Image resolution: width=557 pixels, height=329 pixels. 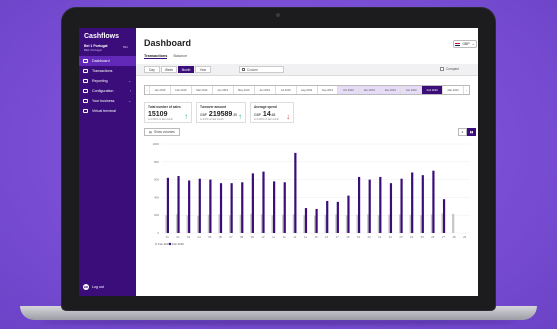 I want to click on avatar: BEI, so click(x=86, y=287).